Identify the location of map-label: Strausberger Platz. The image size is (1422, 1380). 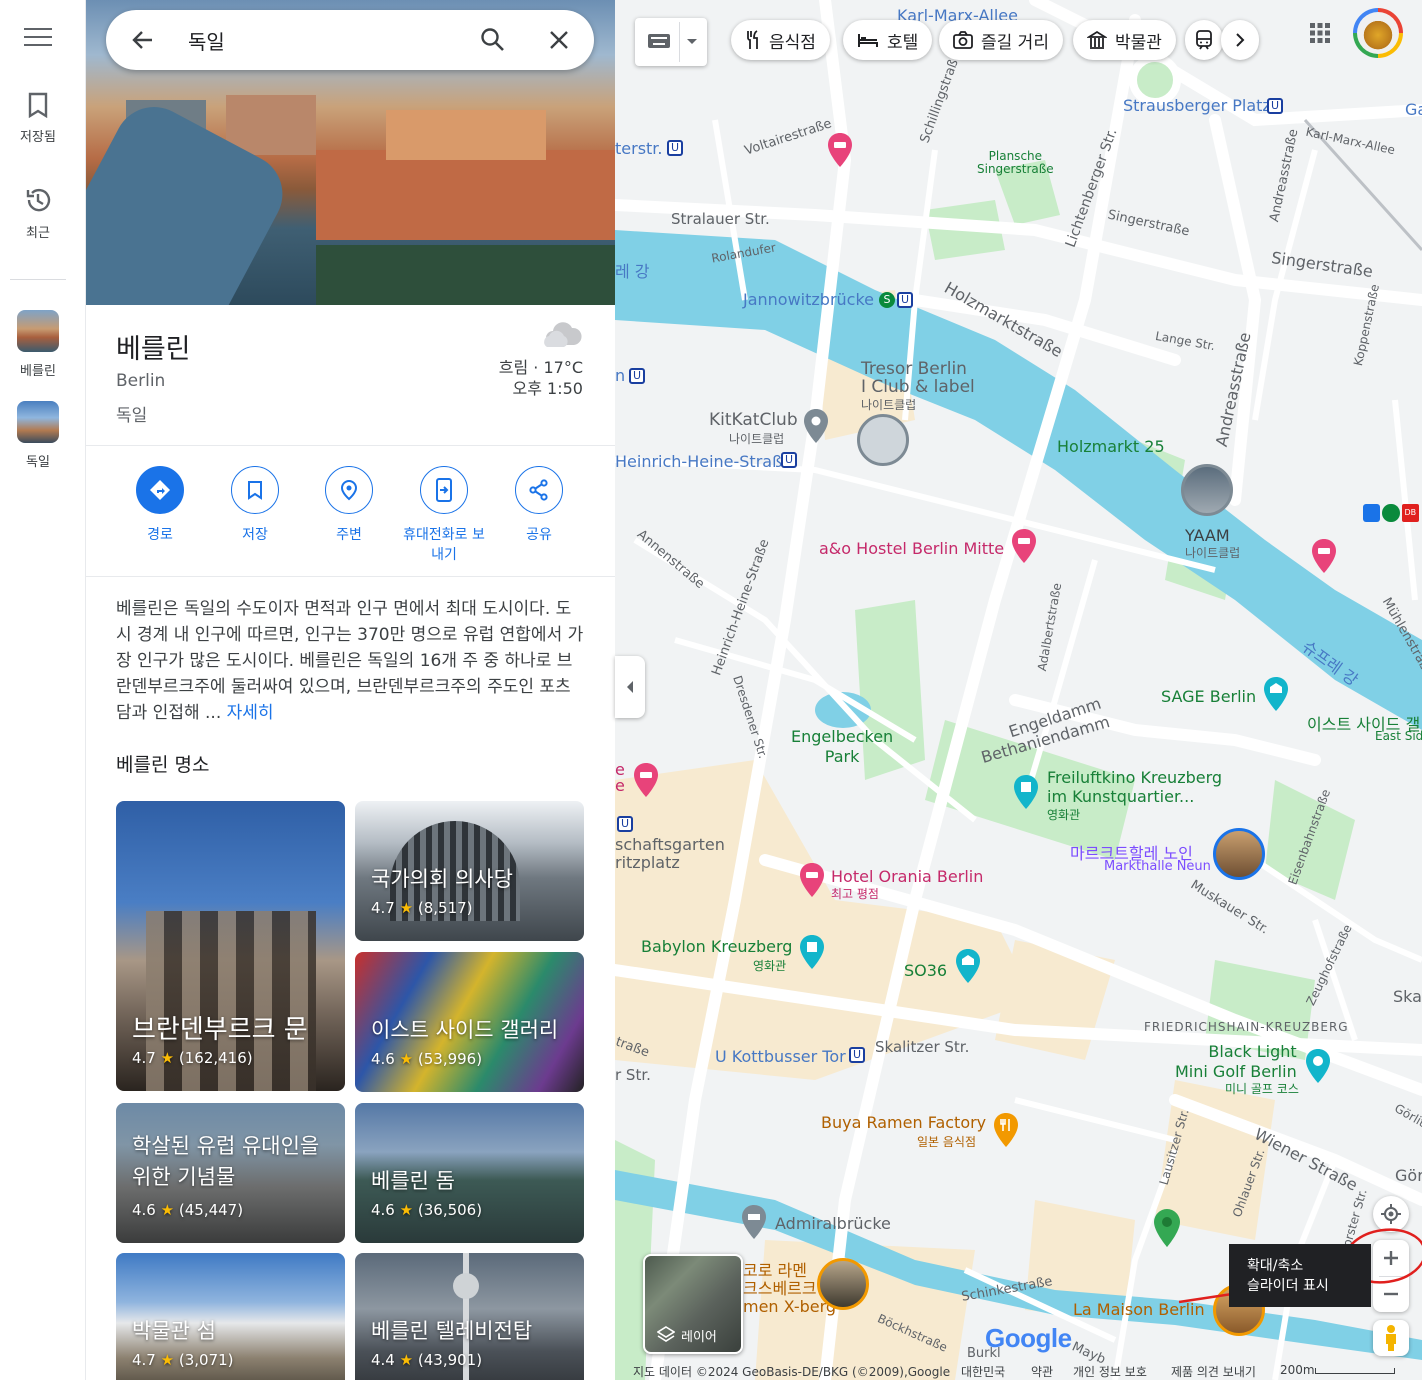
(1197, 105).